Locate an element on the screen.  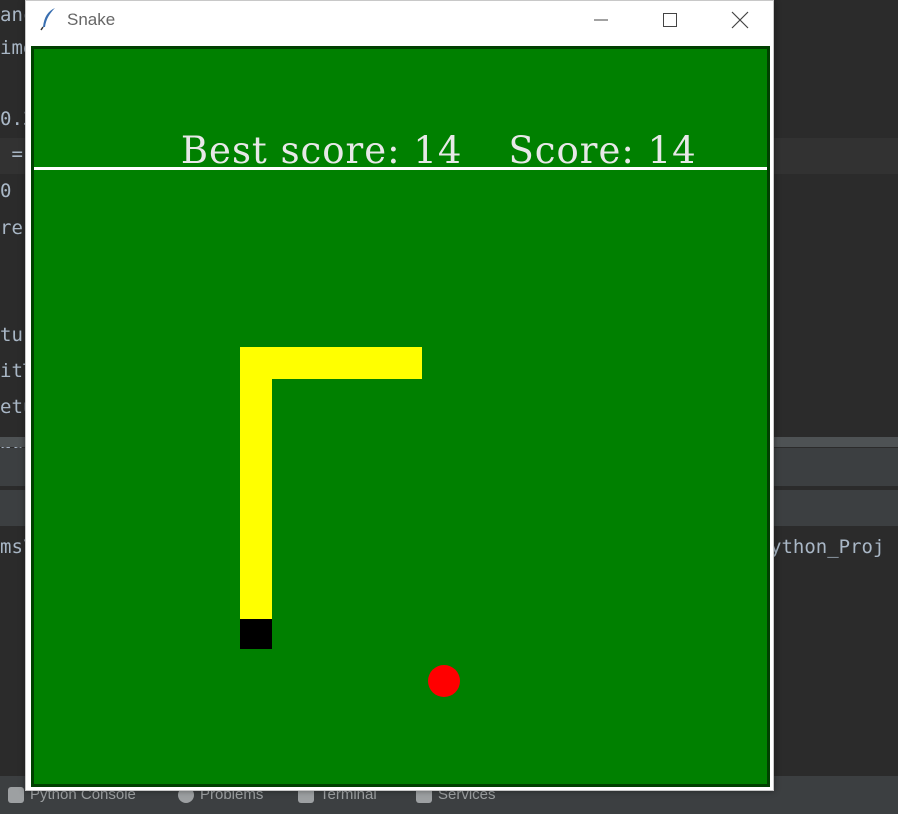
score-label: Score: 14 is located at coordinates (602, 150).